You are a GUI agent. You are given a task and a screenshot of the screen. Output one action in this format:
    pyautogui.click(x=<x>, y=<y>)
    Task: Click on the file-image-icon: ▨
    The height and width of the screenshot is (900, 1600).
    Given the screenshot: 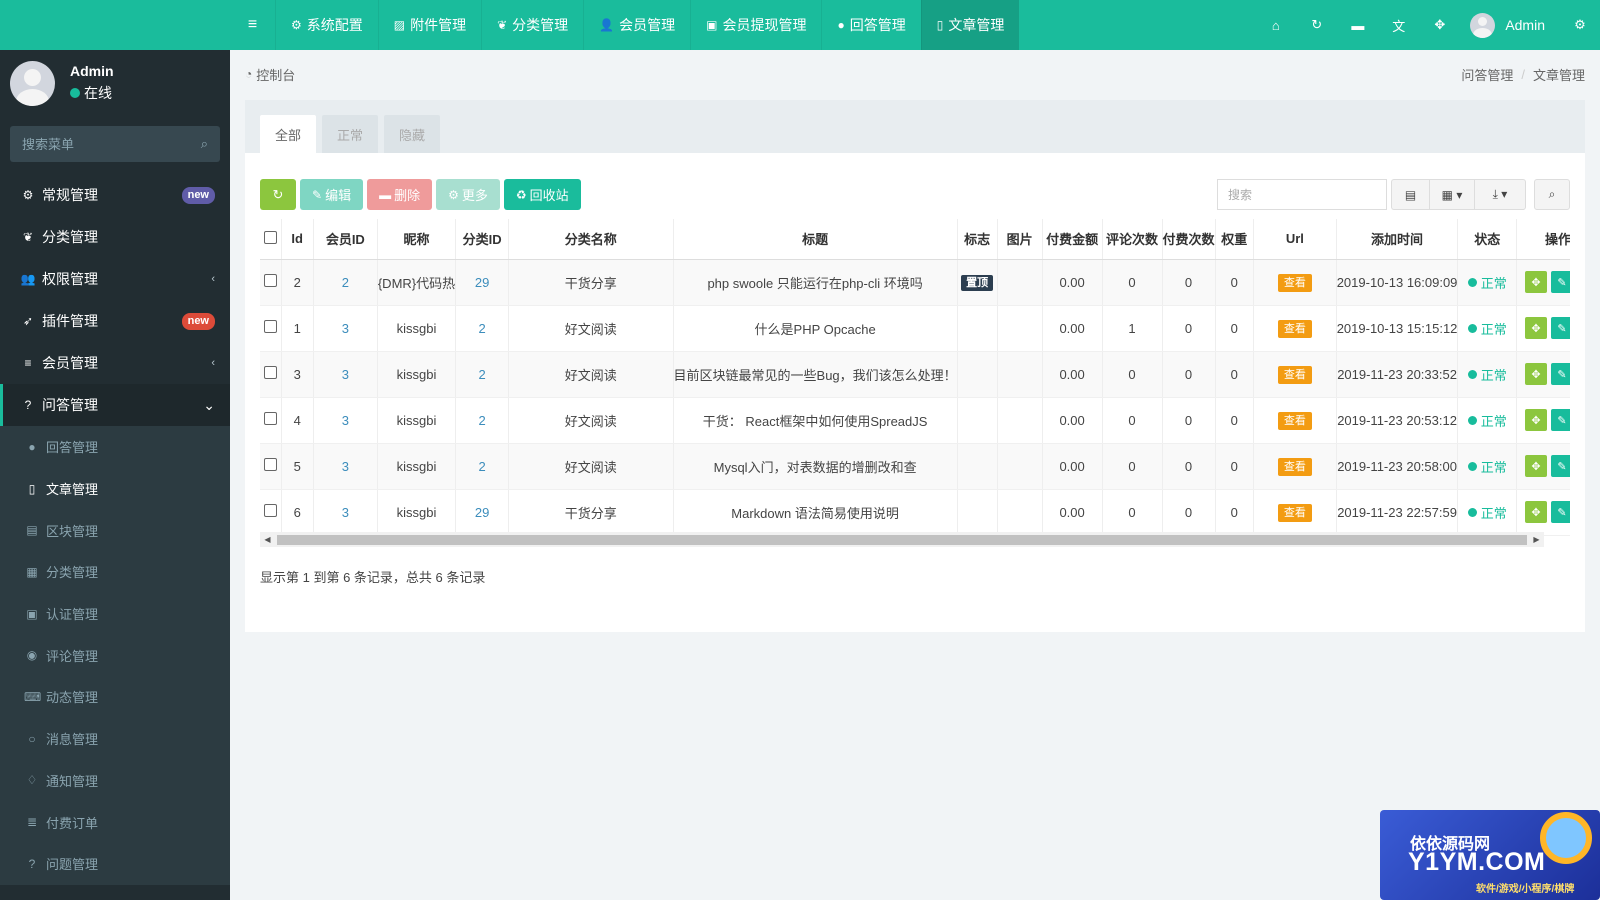 What is the action you would take?
    pyautogui.click(x=399, y=25)
    